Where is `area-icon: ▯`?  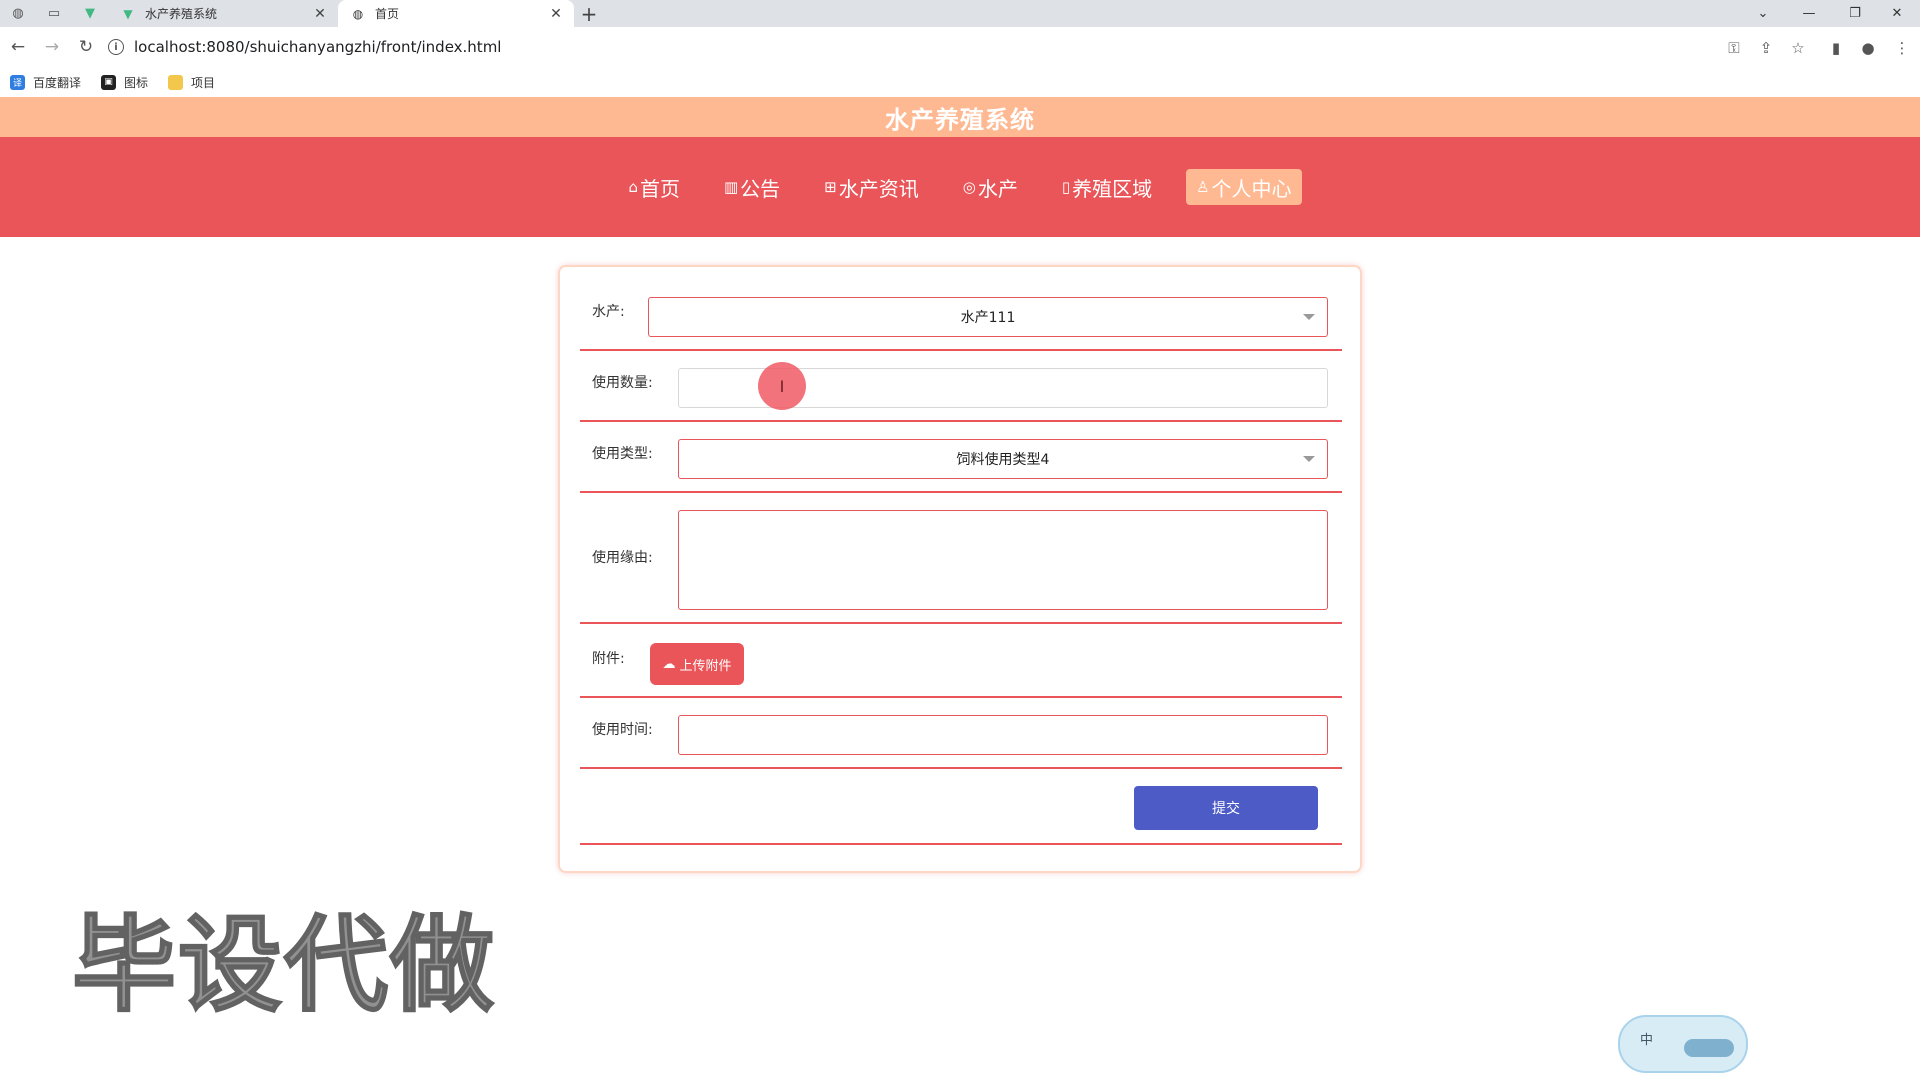
area-icon: ▯ is located at coordinates (1066, 187).